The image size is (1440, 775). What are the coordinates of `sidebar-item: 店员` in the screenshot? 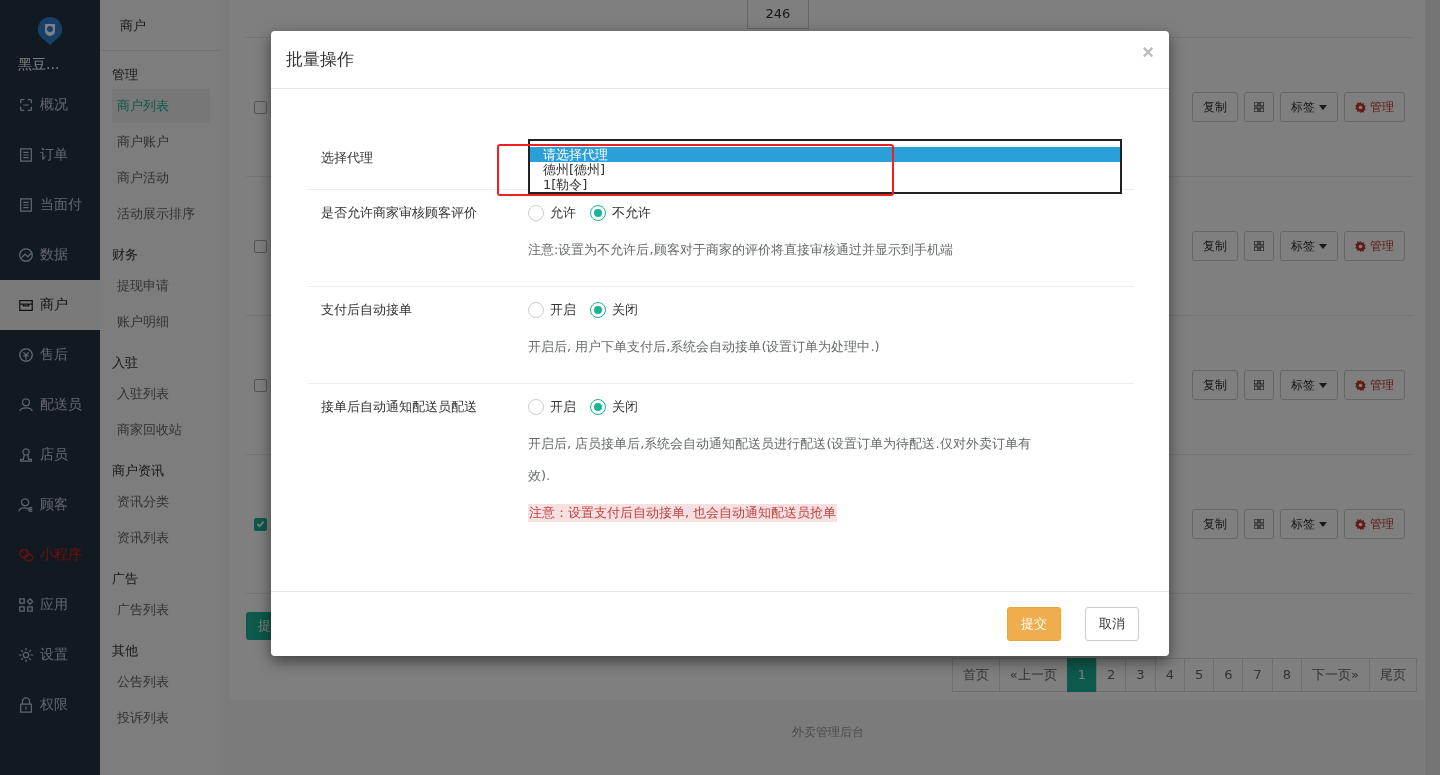 It's located at (50, 455).